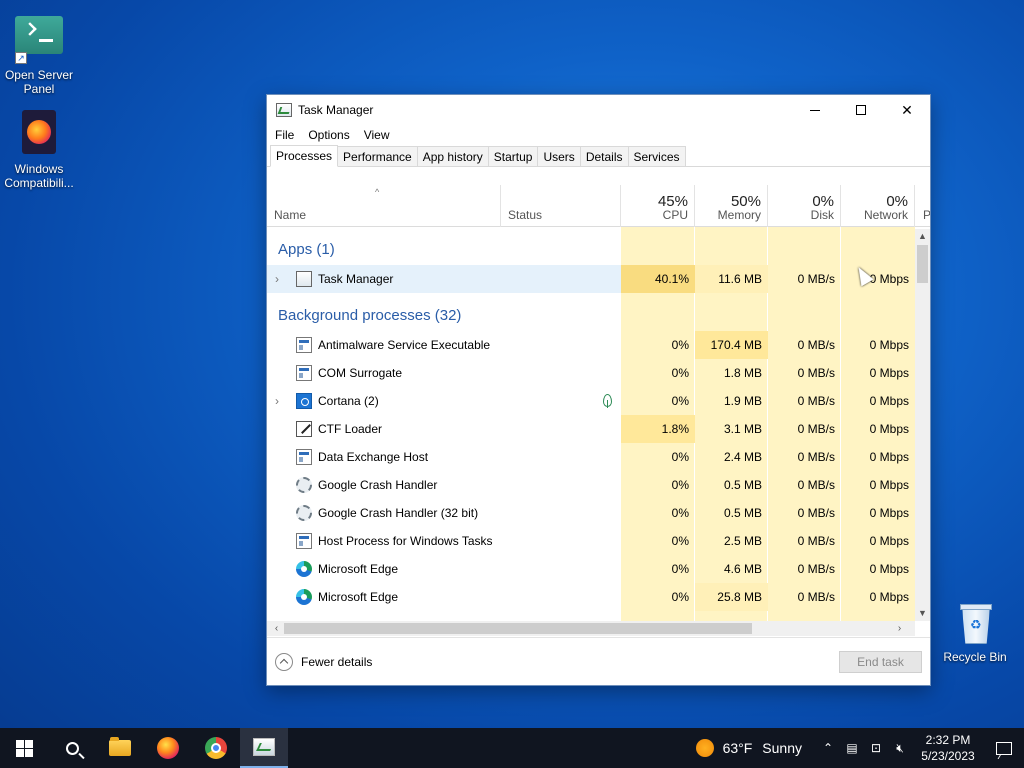  Describe the element at coordinates (899, 628) in the screenshot. I see `scroll-right-icon: ›` at that location.